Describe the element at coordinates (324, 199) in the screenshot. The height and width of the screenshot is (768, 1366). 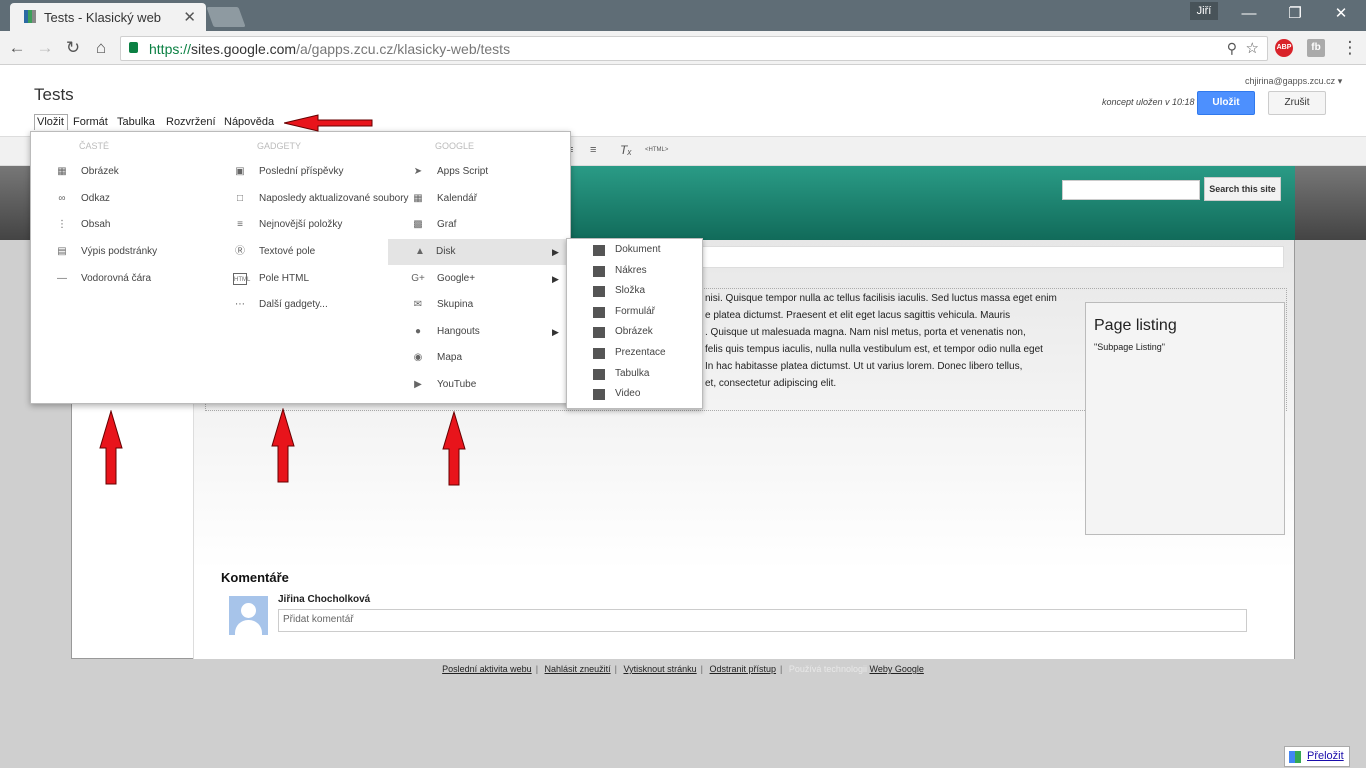
I see `insert-recent-files: □ Naposledy aktualizované soubory` at that location.